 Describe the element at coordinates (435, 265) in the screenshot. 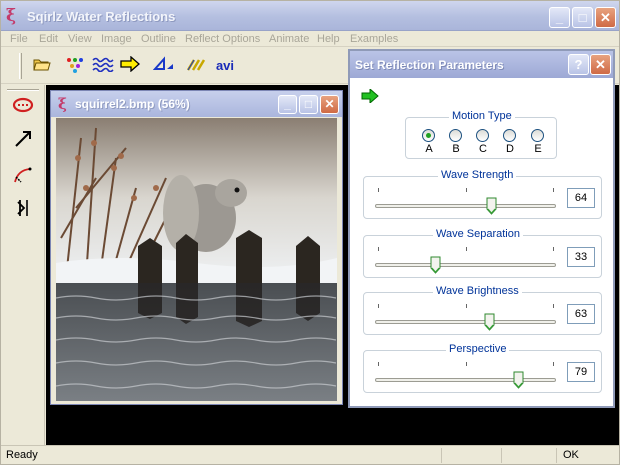

I see `wave-separation-slider-thumb` at that location.